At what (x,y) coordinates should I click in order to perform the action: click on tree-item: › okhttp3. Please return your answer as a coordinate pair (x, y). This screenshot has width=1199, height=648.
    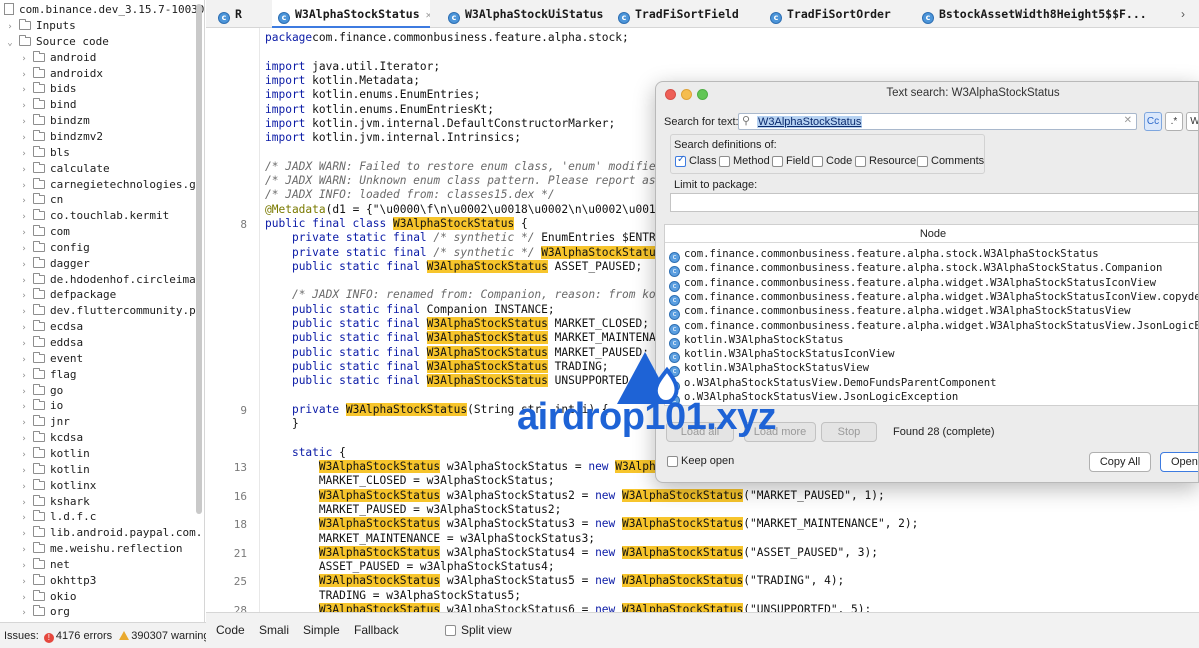
    Looking at the image, I should click on (57, 581).